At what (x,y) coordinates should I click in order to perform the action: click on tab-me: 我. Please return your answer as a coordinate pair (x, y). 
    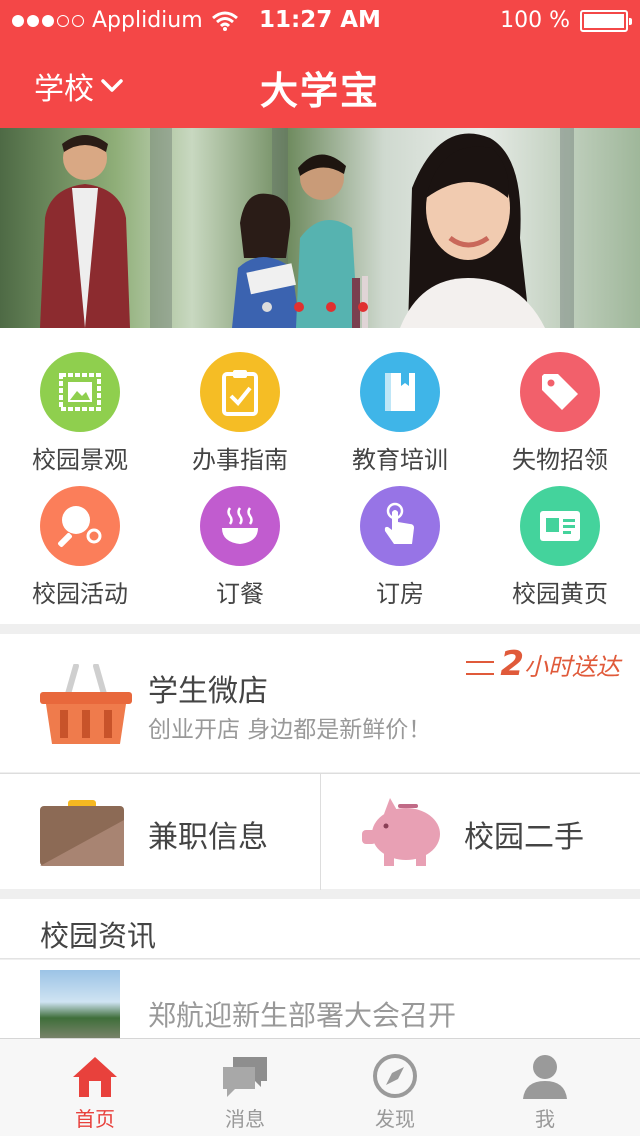
    Looking at the image, I should click on (545, 1087).